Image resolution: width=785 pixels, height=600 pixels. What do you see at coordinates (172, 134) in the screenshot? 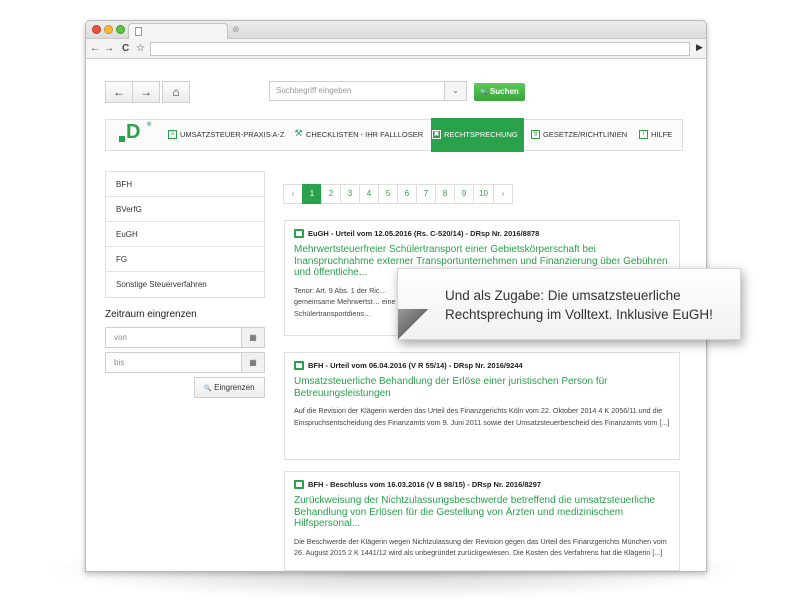
I see `list-icon: ≡` at bounding box center [172, 134].